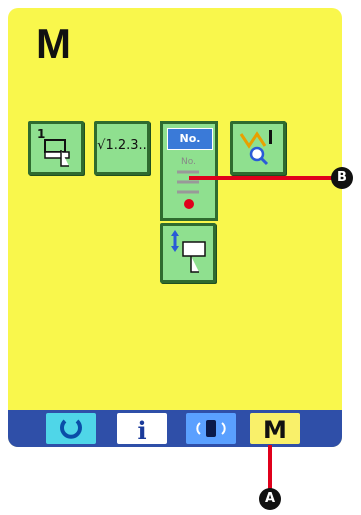 The height and width of the screenshot is (515, 361). I want to click on communication-icon, so click(211, 428).